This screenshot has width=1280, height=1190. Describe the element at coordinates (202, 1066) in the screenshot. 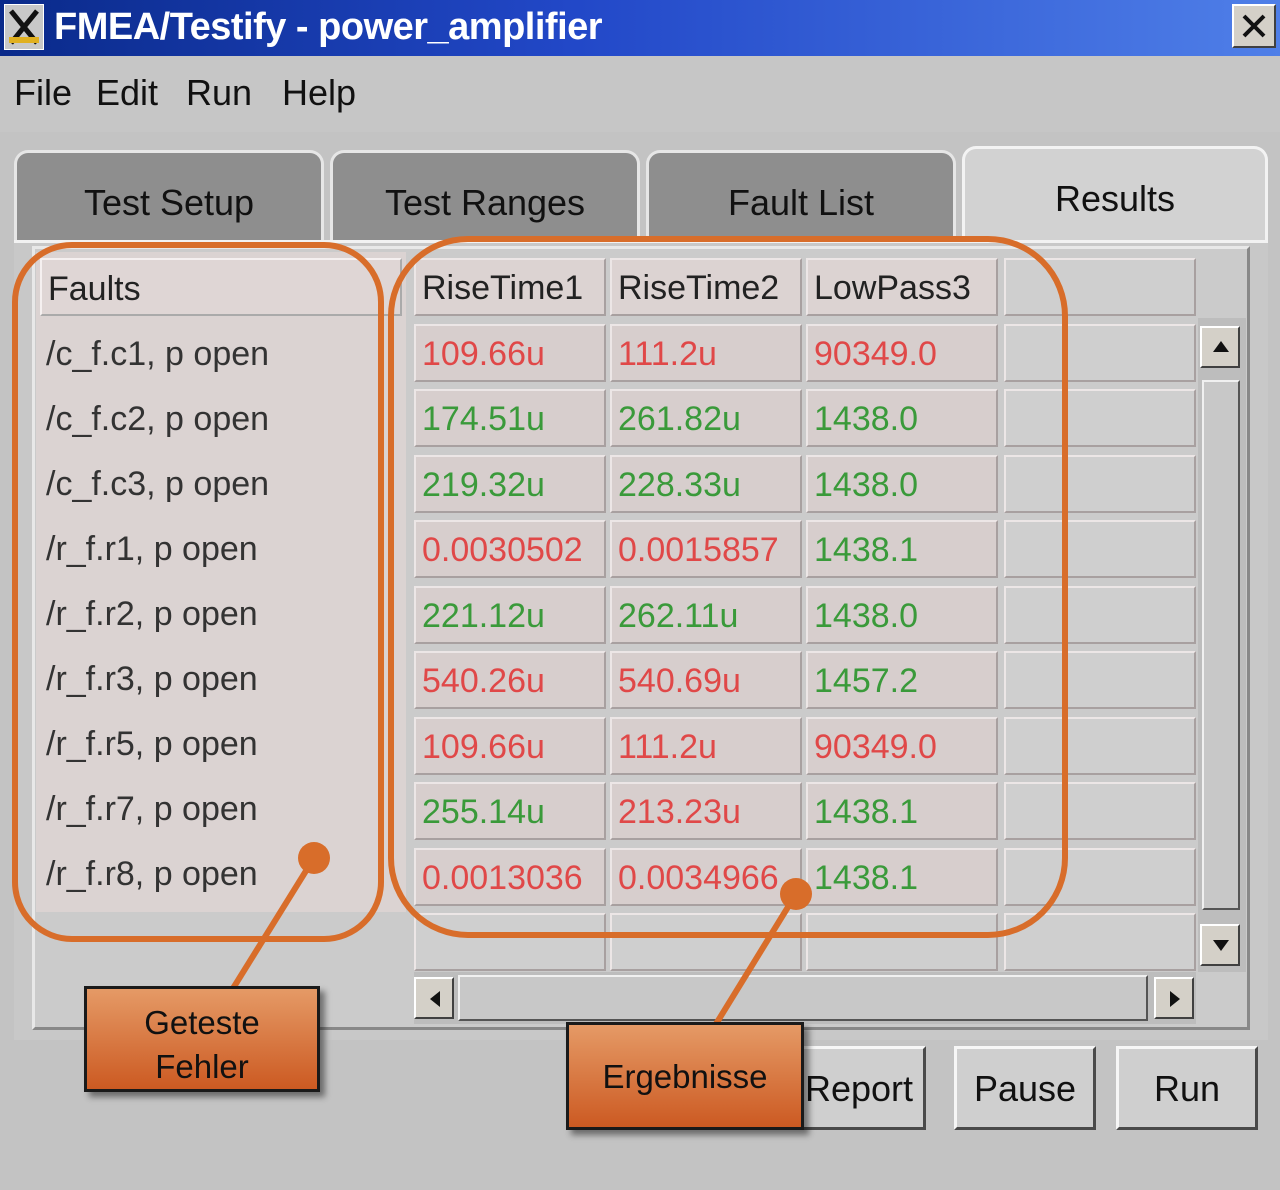

I see `faults-callout-line2: Fehler` at that location.